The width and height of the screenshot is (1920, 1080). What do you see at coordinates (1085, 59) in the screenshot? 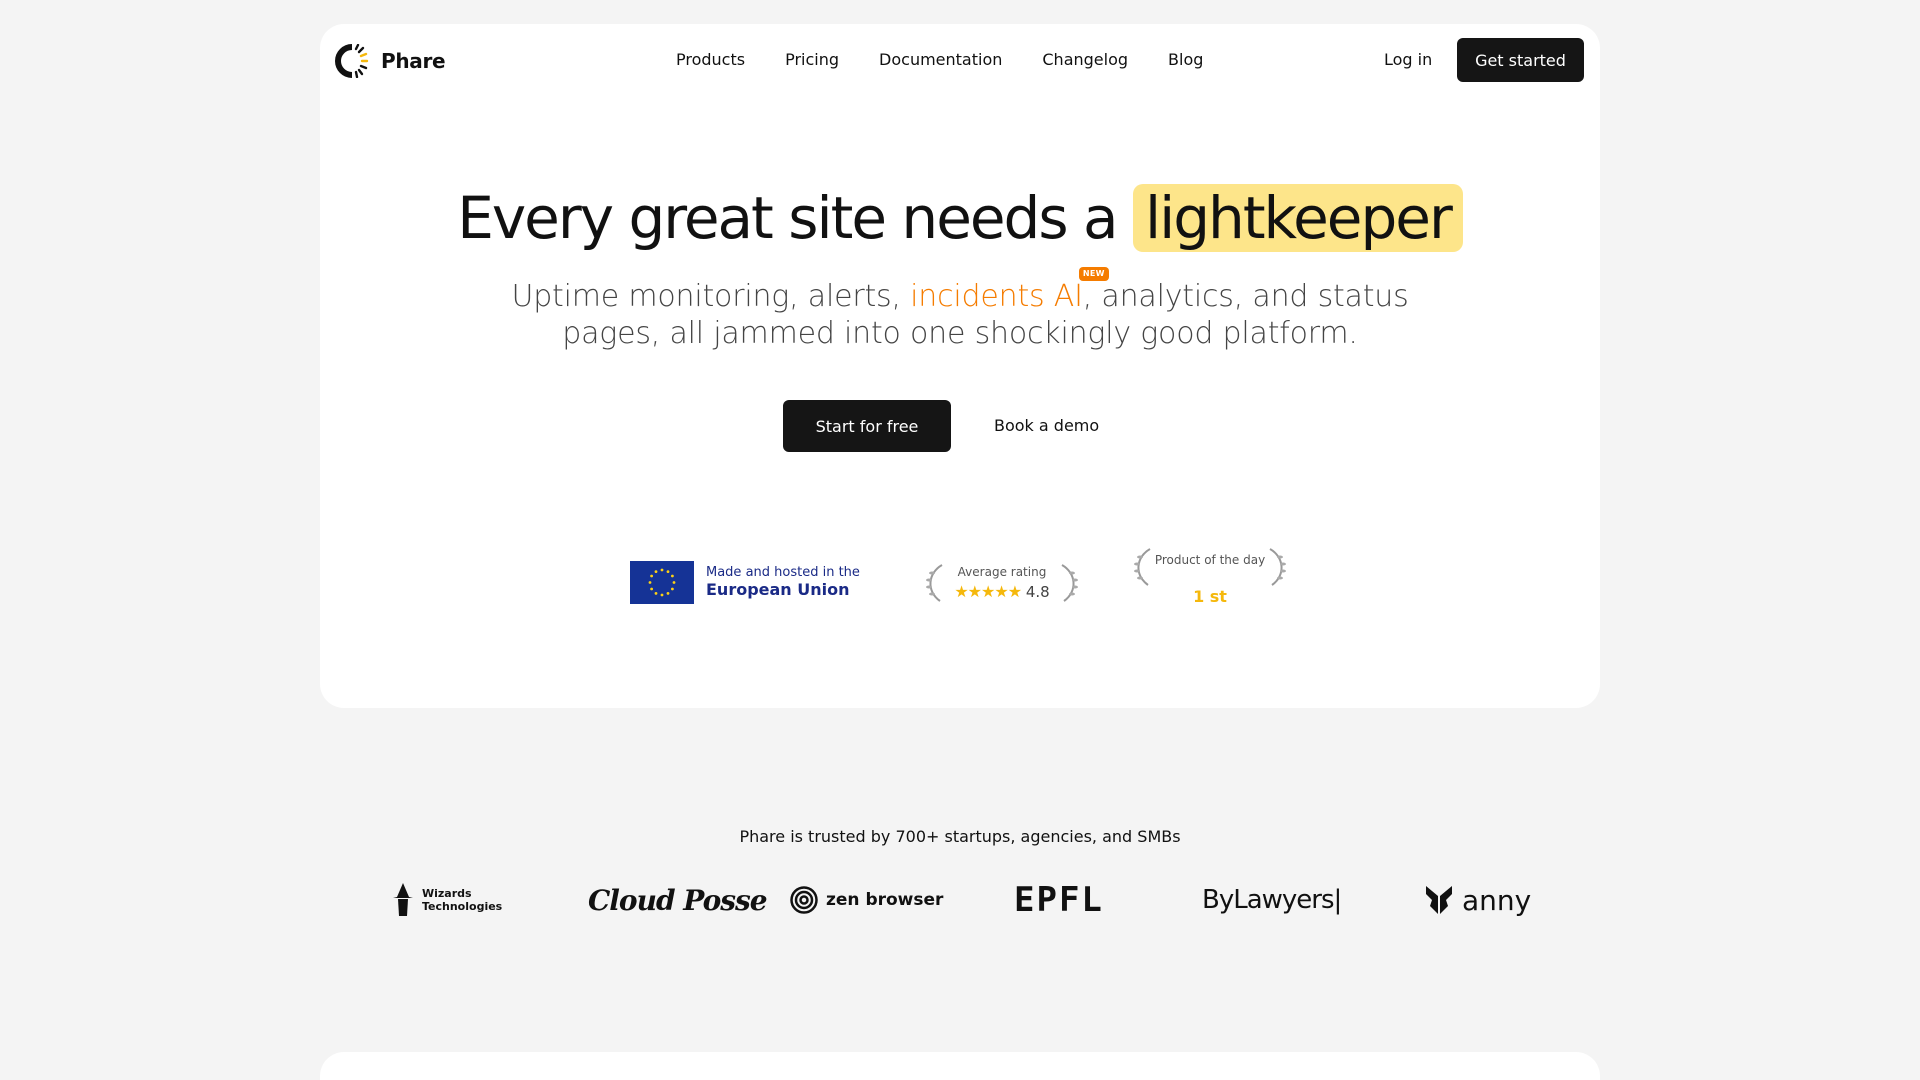
I see `nav-item-changelog: Changelog` at bounding box center [1085, 59].